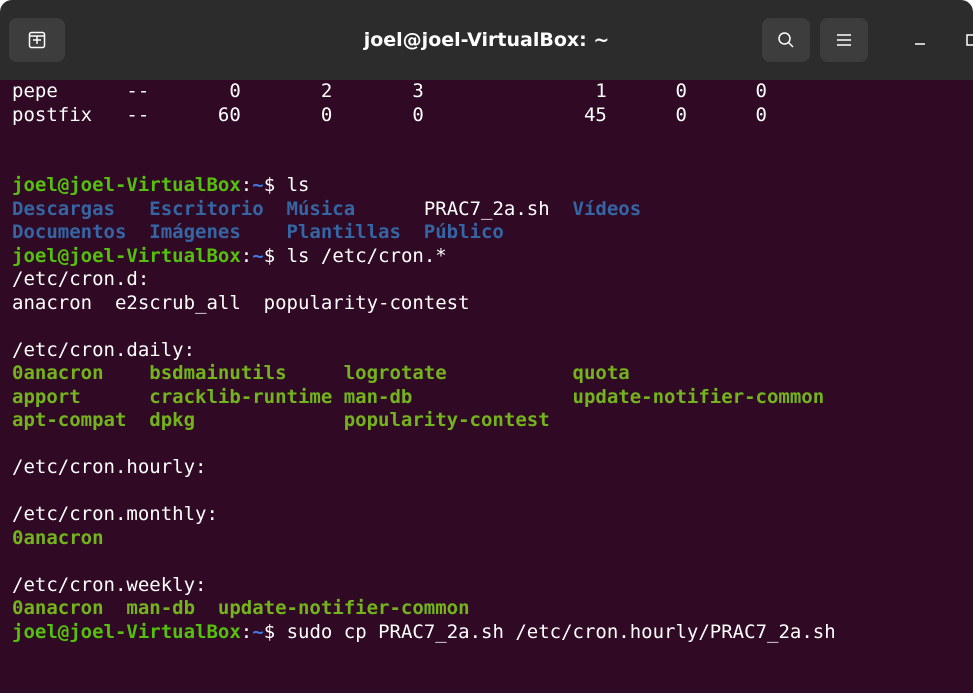 The image size is (973, 693). Describe the element at coordinates (321, 373) in the screenshot. I see `terminal-text-segment: 0anacron bsdmainutils logrotate quota` at that location.